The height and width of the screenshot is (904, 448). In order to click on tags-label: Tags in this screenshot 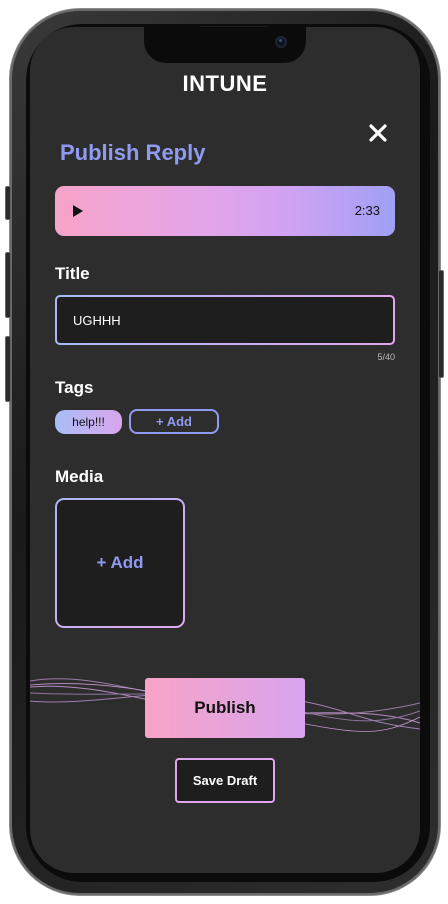, I will do `click(74, 387)`.